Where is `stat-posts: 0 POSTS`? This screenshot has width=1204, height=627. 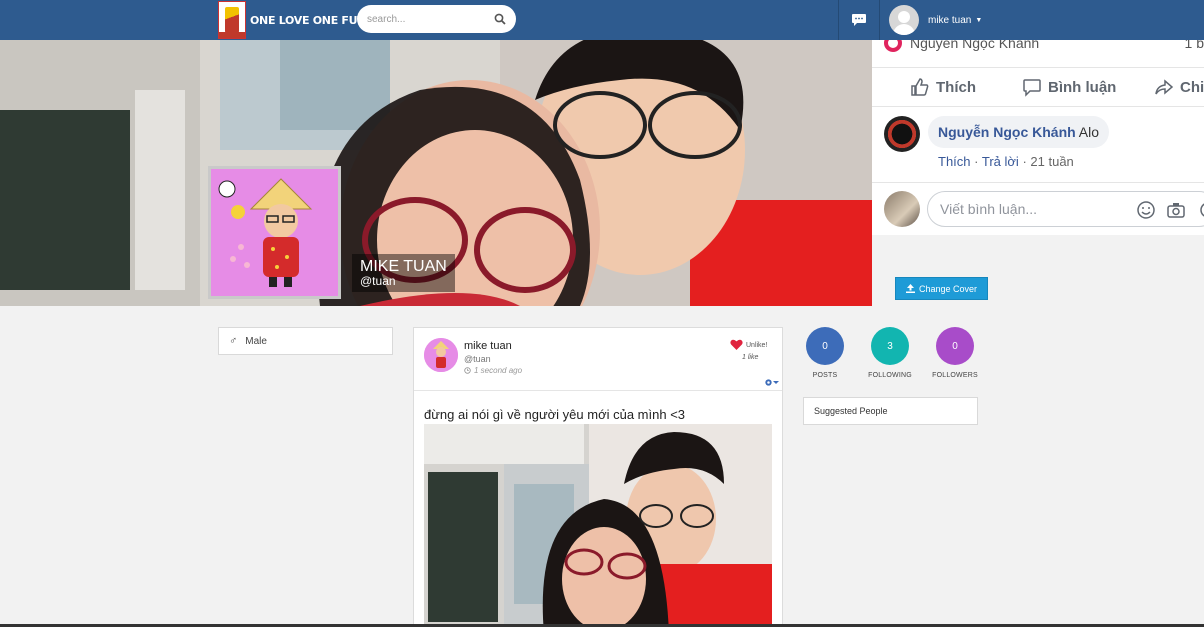
stat-posts: 0 POSTS is located at coordinates (825, 353).